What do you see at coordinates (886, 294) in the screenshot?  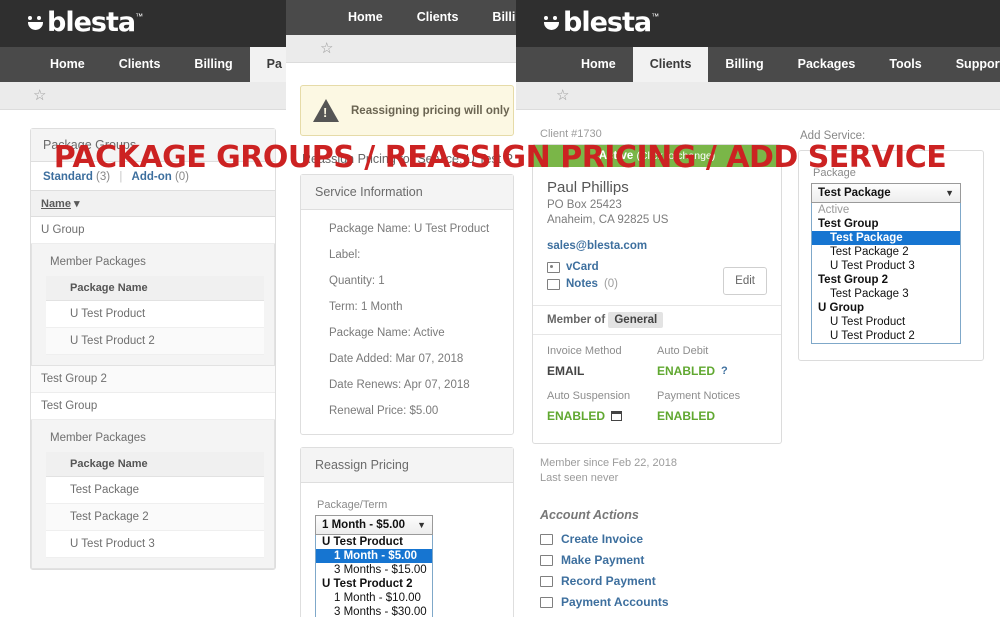 I see `option-item: Test Package 3` at bounding box center [886, 294].